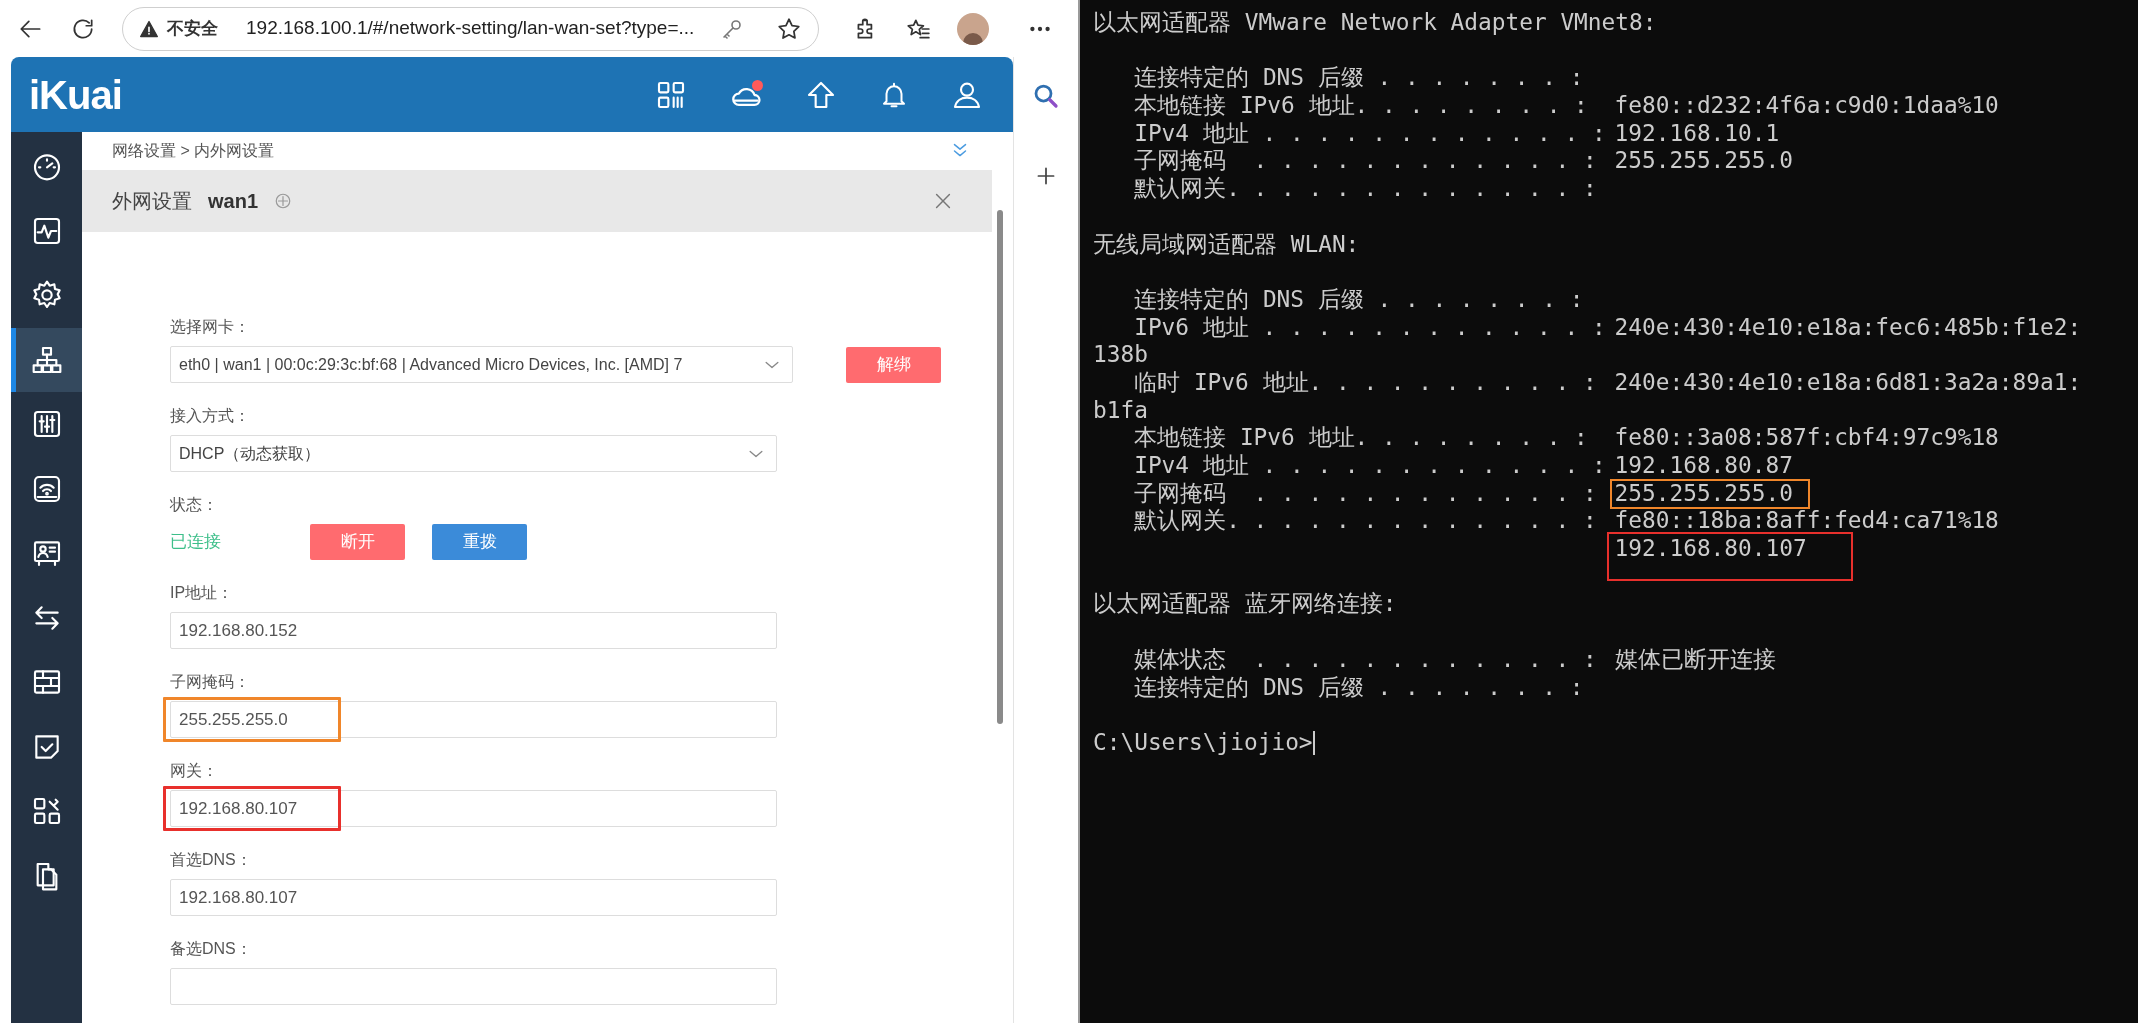 Image resolution: width=2138 pixels, height=1023 pixels. Describe the element at coordinates (1848, 326) in the screenshot. I see `terminal-value: 240e:430:4e10:e18a:fec6:485b:f1e2:` at that location.